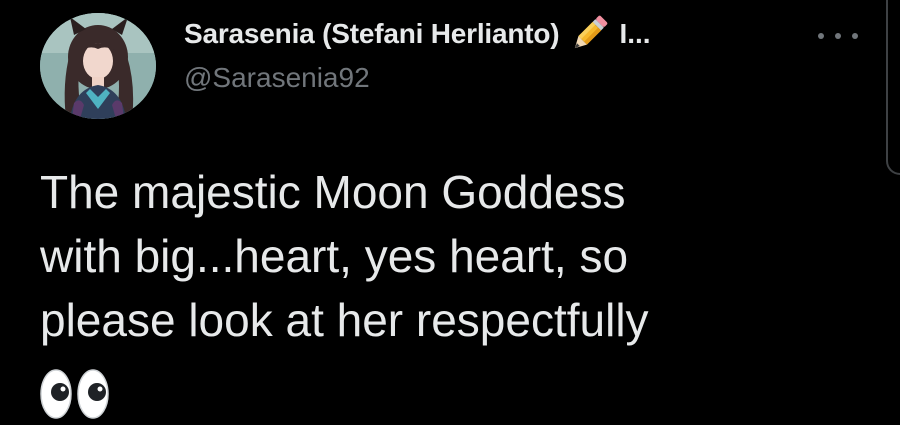  I want to click on avatar-photo, so click(98, 66).